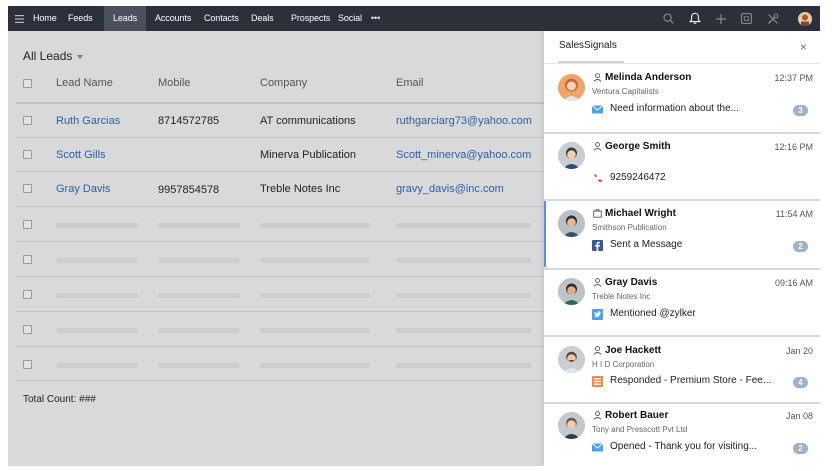  Describe the element at coordinates (597, 245) in the screenshot. I see `facebook-icon` at that location.